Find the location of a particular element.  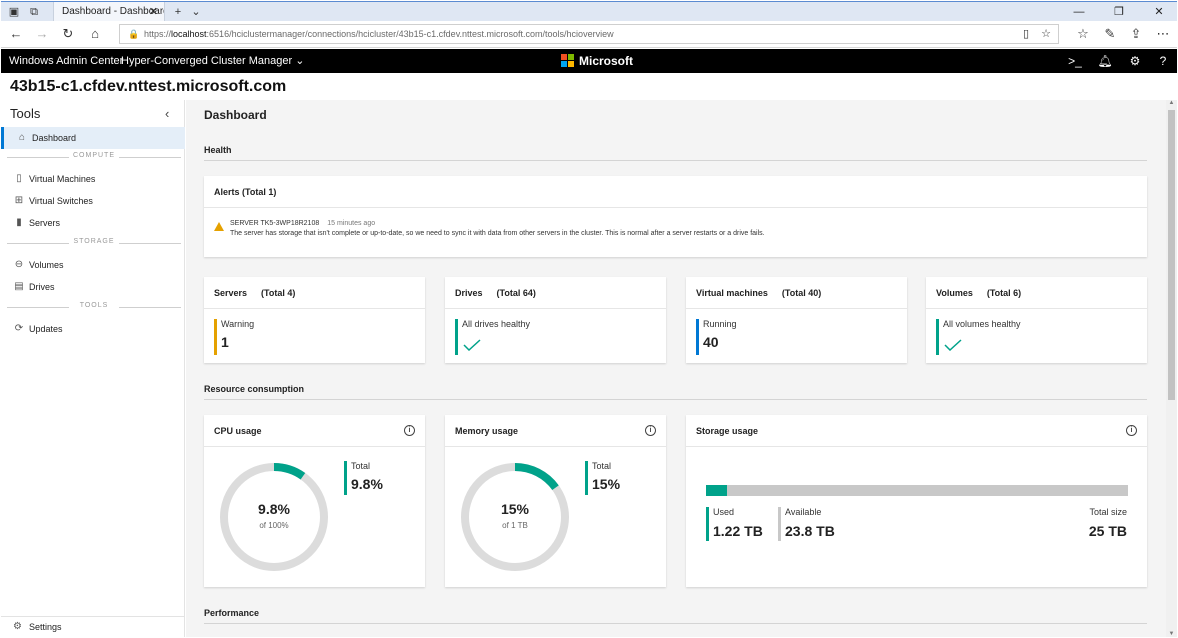

sidebar-item-volumes: ⊖ Volumes is located at coordinates (93, 265).